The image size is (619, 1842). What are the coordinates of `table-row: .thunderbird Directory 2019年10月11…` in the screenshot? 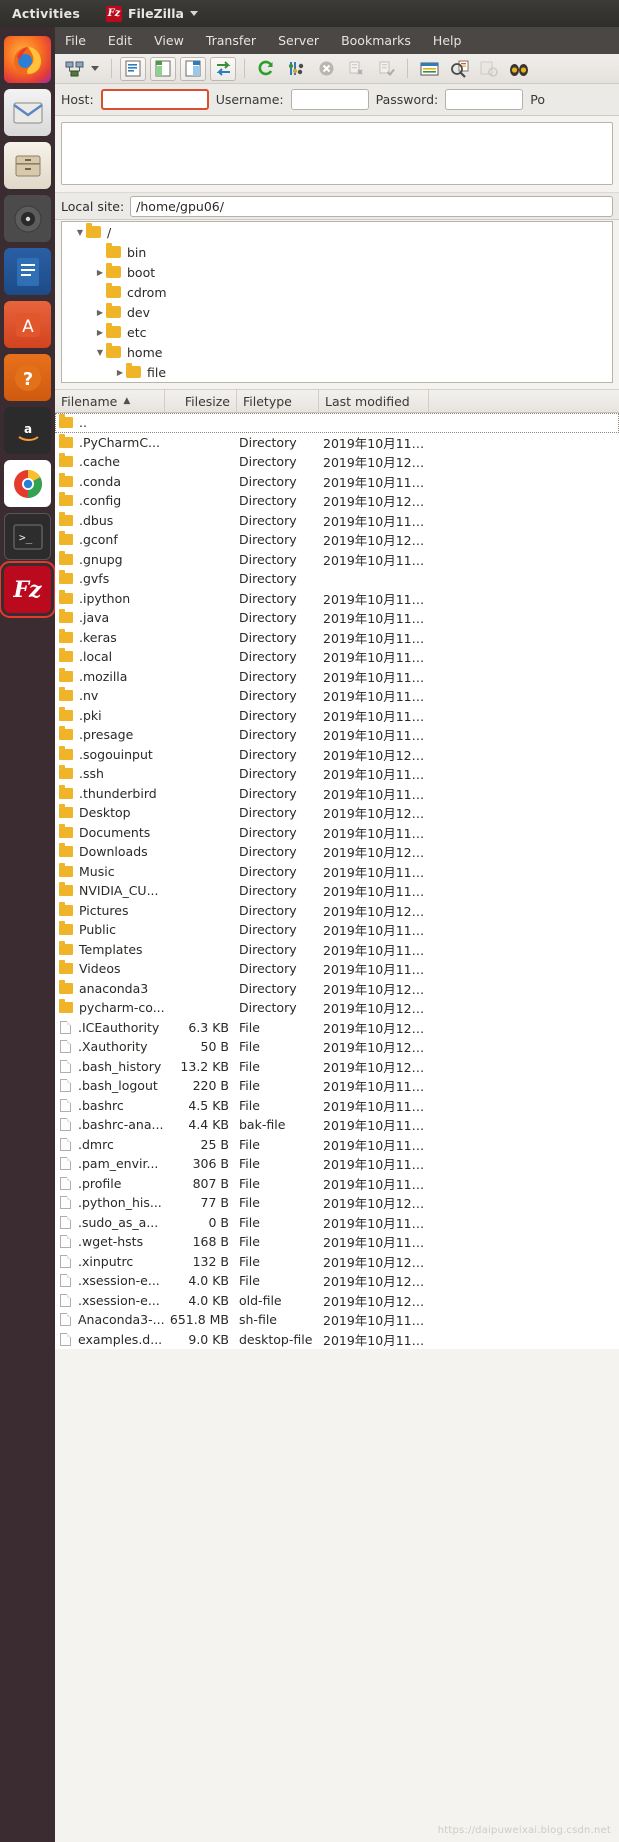 It's located at (337, 794).